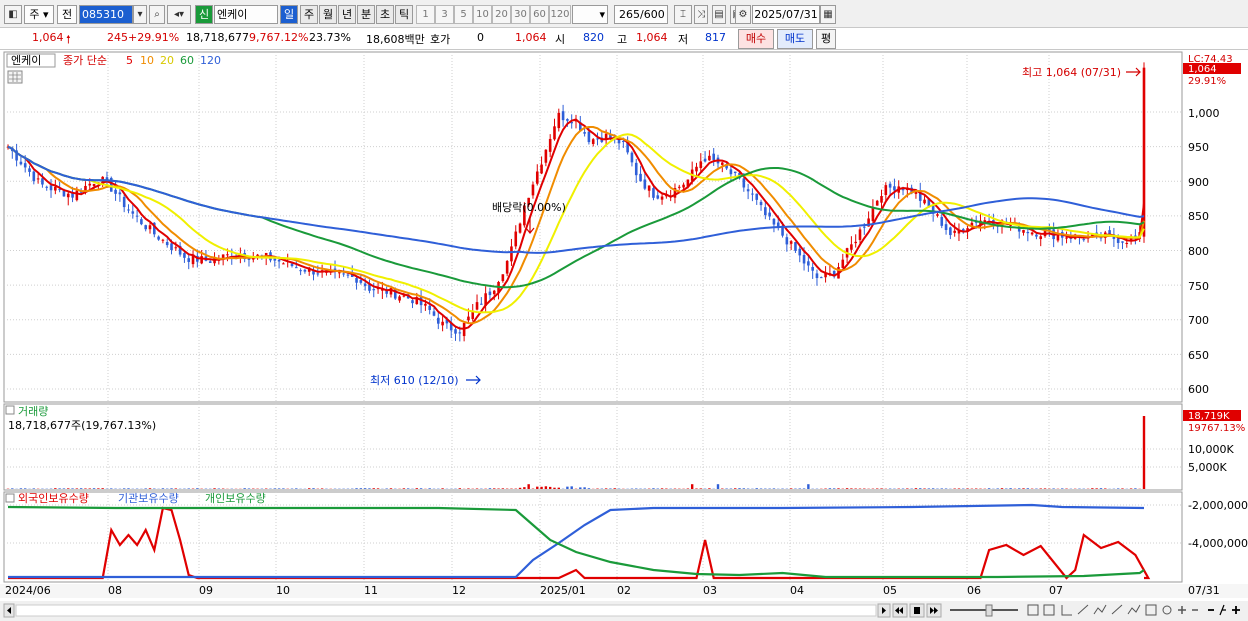 This screenshot has height=621, width=1248. Describe the element at coordinates (309, 14) in the screenshot. I see `tab-week: 주` at that location.